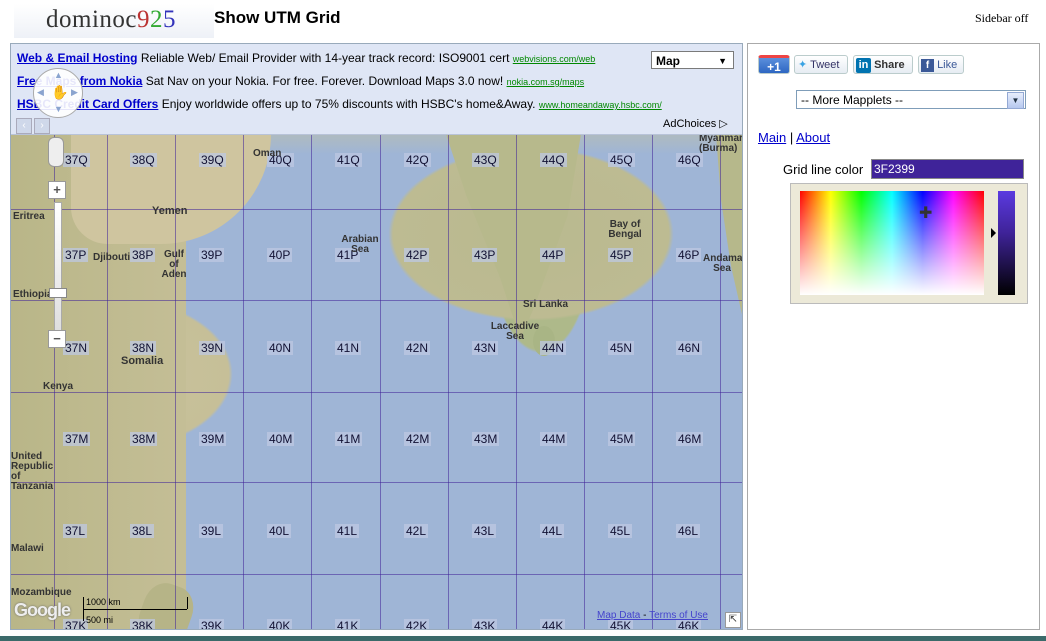 The width and height of the screenshot is (1046, 641). Describe the element at coordinates (733, 620) in the screenshot. I see `overview-toggle-icon: ⇱` at that location.